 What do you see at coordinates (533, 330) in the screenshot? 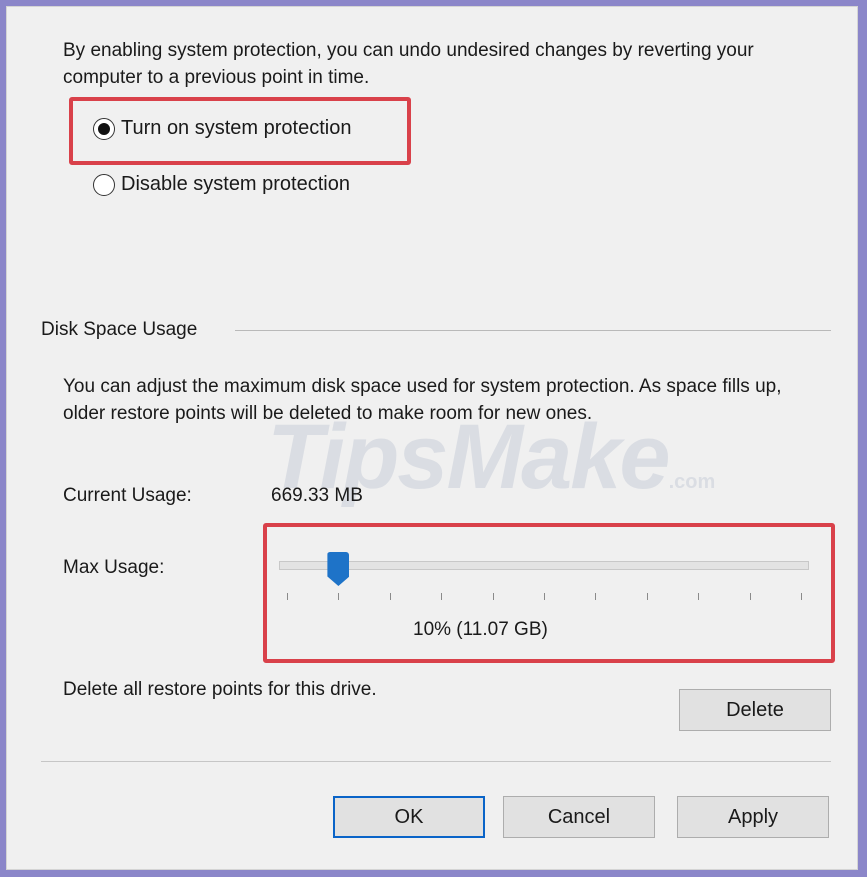
I see `group-divider` at bounding box center [533, 330].